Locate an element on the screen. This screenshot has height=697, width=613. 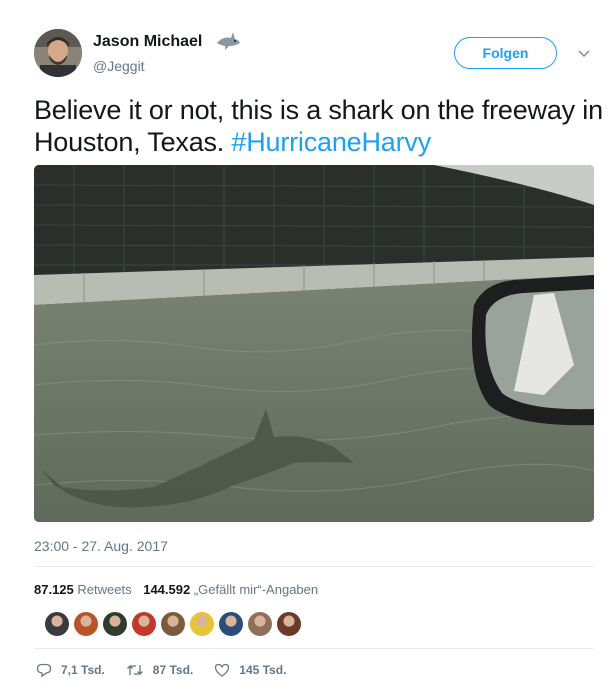
like-count: 145 Tsd. is located at coordinates (263, 670).